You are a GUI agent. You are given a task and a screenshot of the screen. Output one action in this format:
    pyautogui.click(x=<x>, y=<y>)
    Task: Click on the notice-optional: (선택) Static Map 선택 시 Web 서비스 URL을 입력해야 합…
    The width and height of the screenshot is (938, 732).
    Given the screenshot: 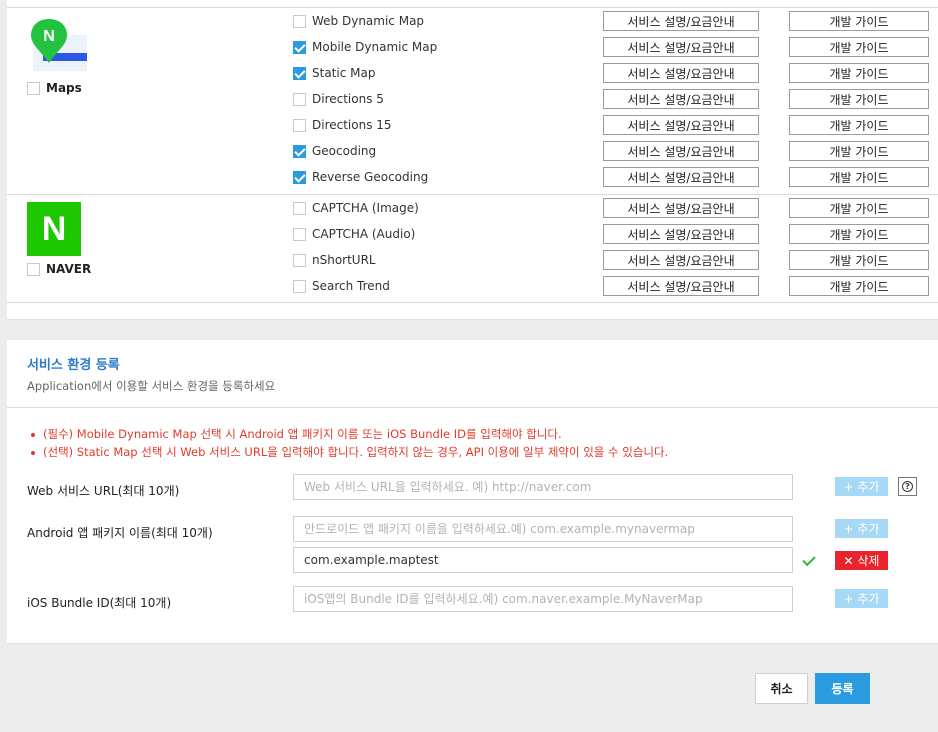 What is the action you would take?
    pyautogui.click(x=349, y=452)
    